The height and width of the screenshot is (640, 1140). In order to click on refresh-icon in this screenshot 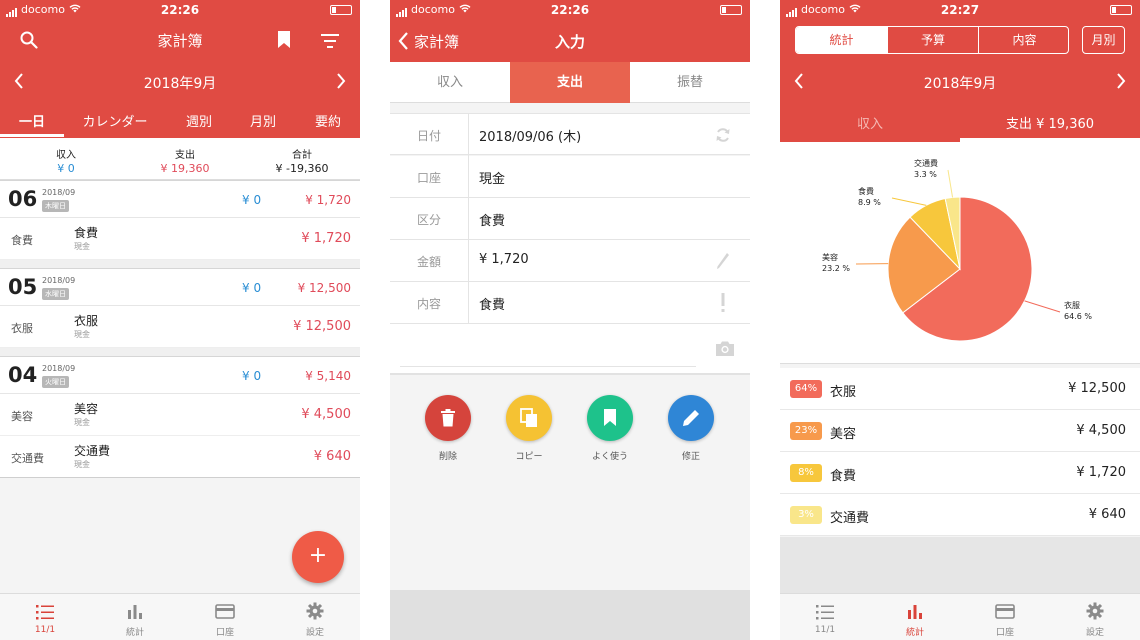, I will do `click(723, 135)`.